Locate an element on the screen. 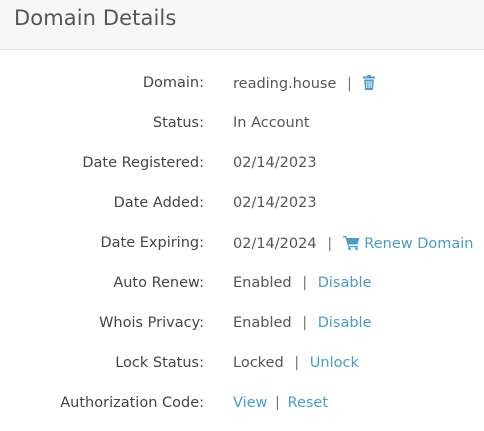 Image resolution: width=484 pixels, height=431 pixels. page-title: Domain Details is located at coordinates (95, 18).